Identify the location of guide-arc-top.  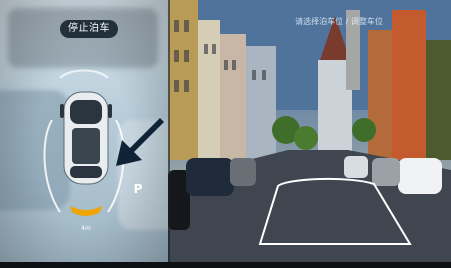
(84, 74).